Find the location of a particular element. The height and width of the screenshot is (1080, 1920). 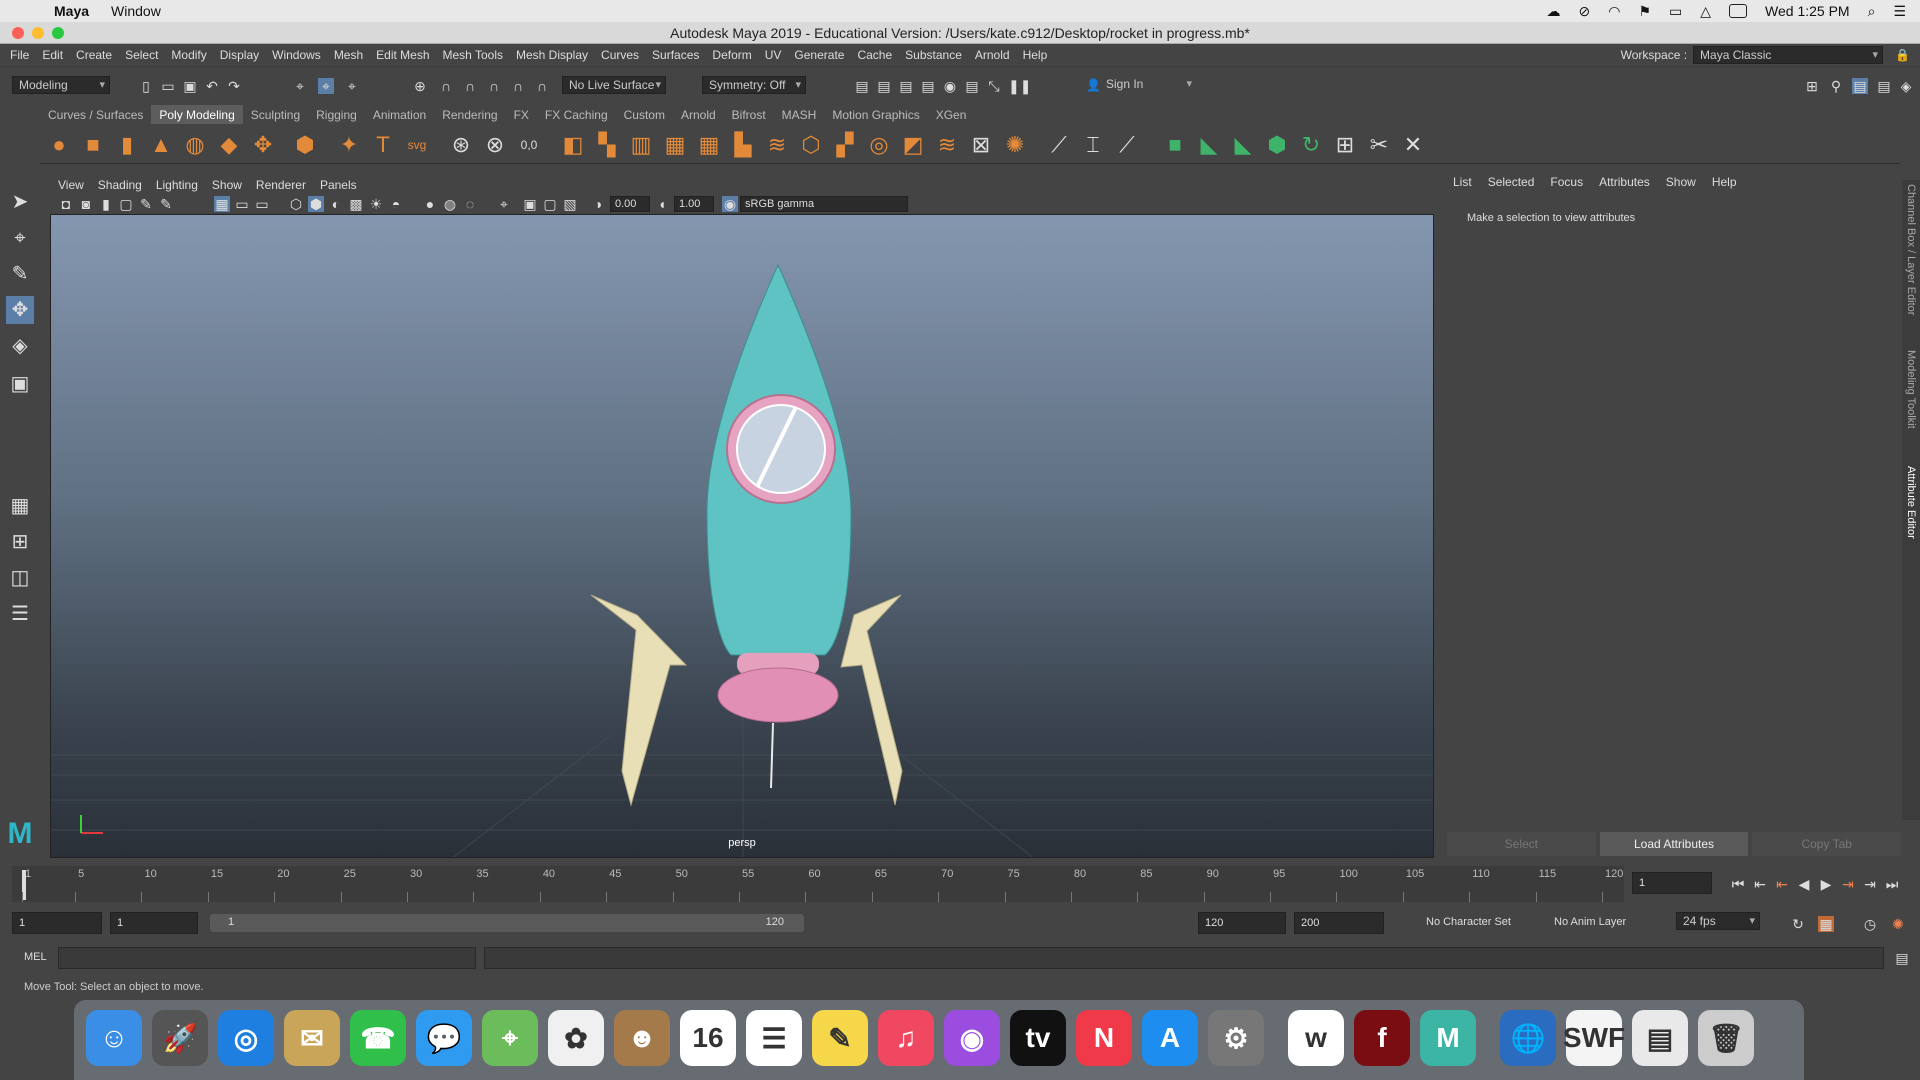

poly-sphere-icon: ● is located at coordinates (59, 145).